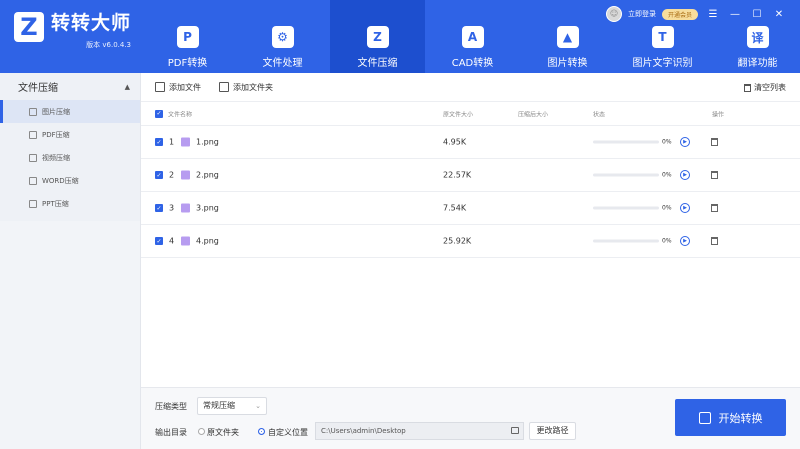 Image resolution: width=800 pixels, height=449 pixels. Describe the element at coordinates (552, 431) in the screenshot. I see `change-path-button: 更改路径` at that location.